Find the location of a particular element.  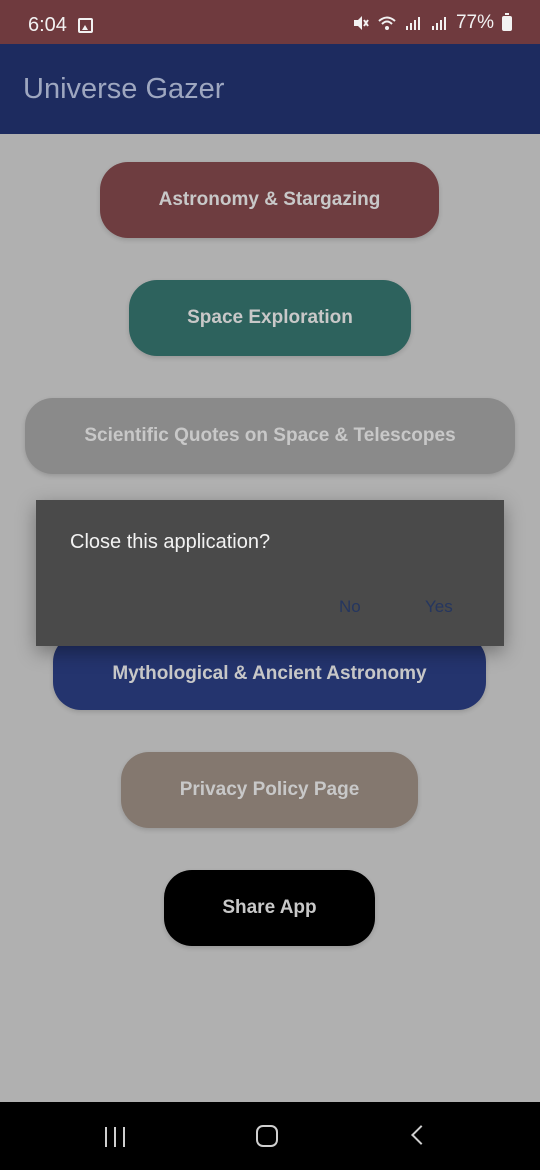

status-time: 6:04 is located at coordinates (47, 25).